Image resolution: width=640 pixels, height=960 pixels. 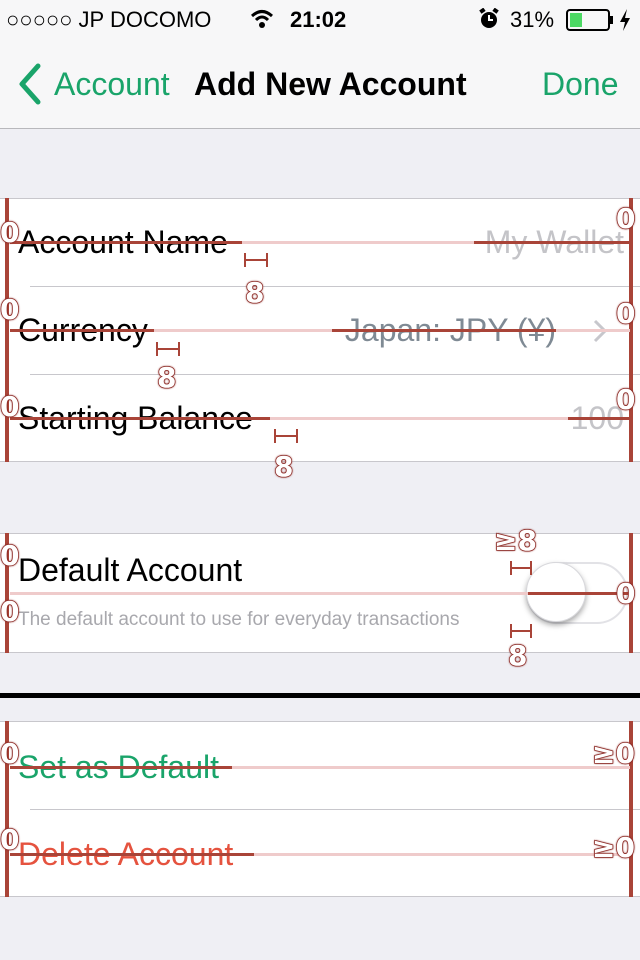 What do you see at coordinates (579, 593) in the screenshot?
I see `switch-width-line` at bounding box center [579, 593].